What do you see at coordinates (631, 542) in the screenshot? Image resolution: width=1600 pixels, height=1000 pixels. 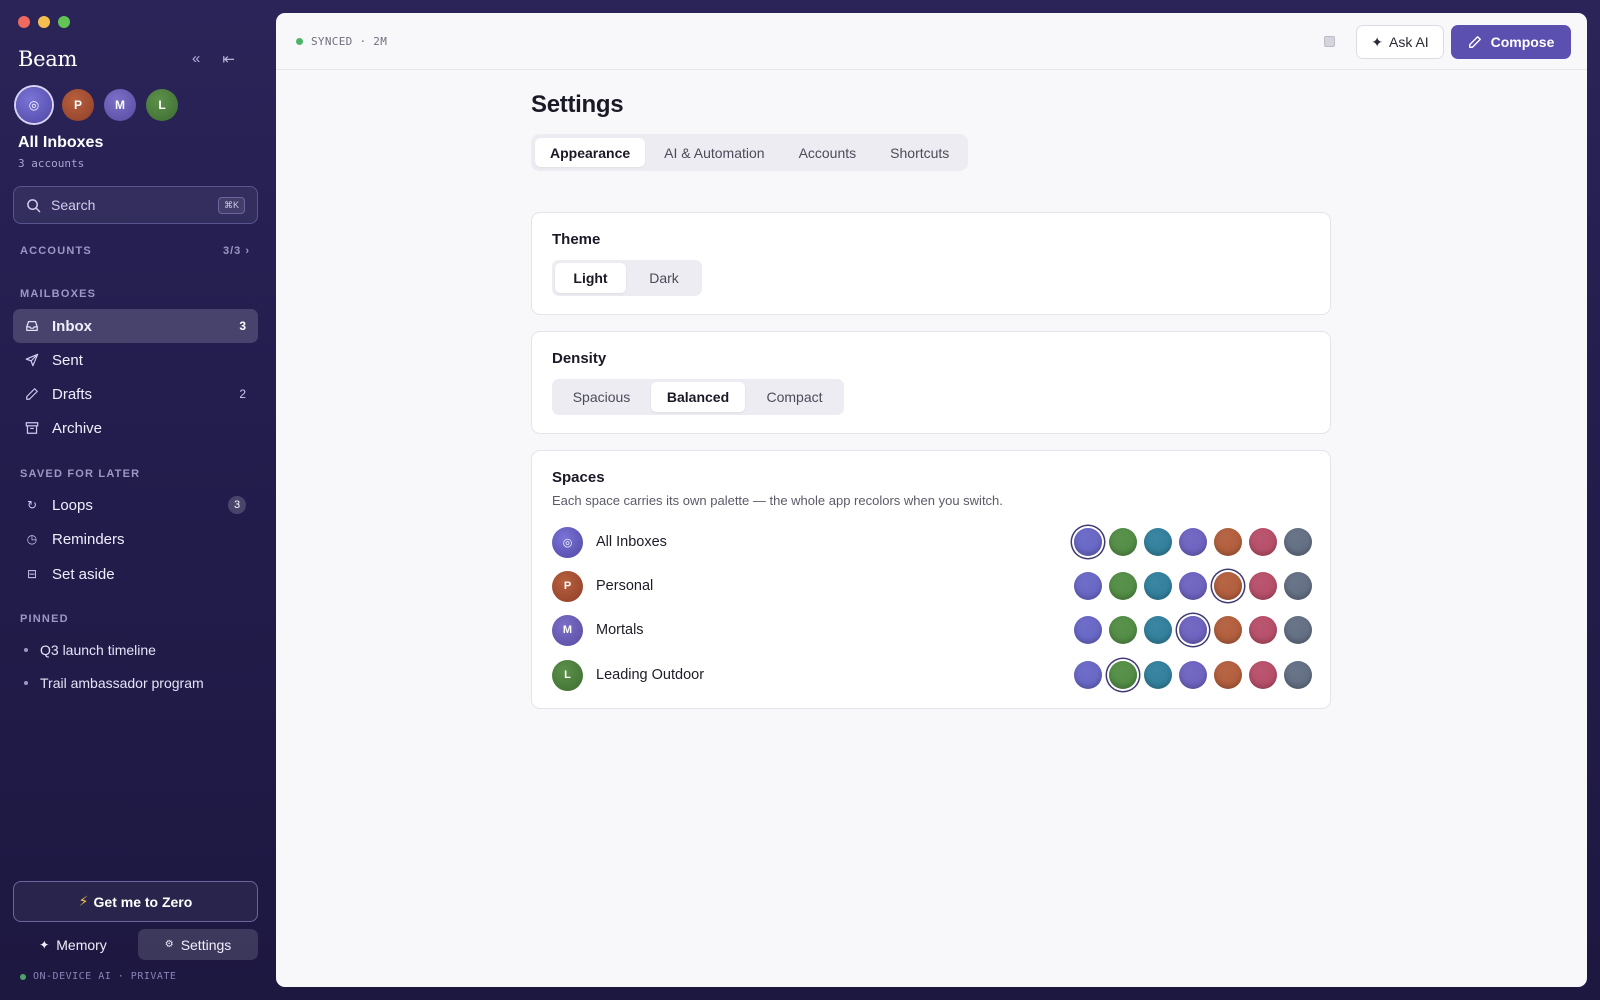 I see `space-name: All Inboxes` at bounding box center [631, 542].